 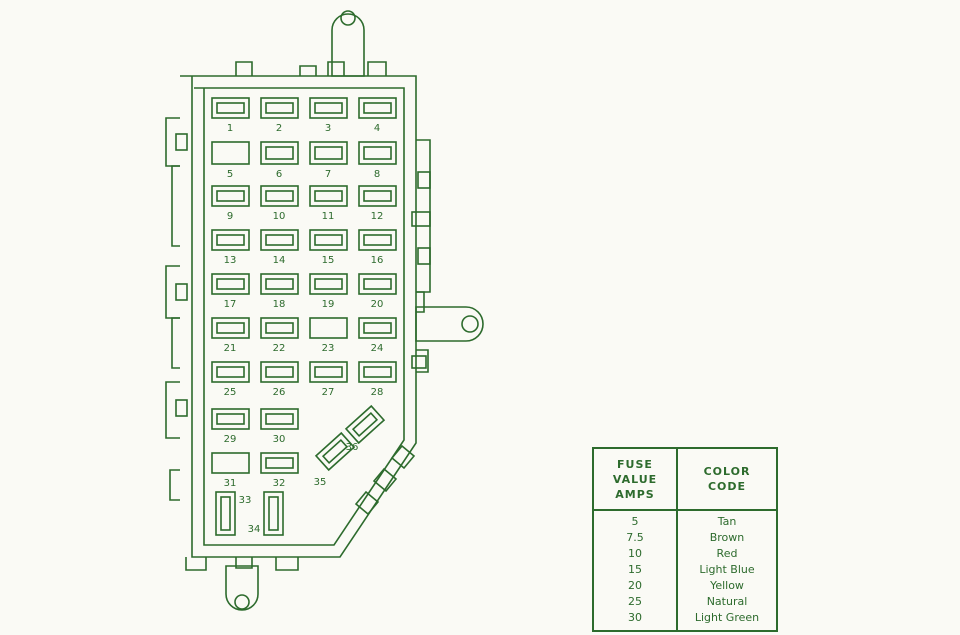 What do you see at coordinates (279, 392) in the screenshot?
I see `fuse-number-label-26: 26` at bounding box center [279, 392].